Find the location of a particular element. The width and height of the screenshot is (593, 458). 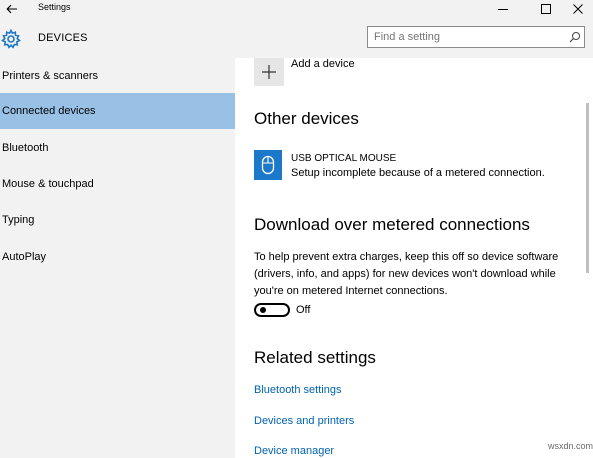

add-device-button is located at coordinates (269, 72).